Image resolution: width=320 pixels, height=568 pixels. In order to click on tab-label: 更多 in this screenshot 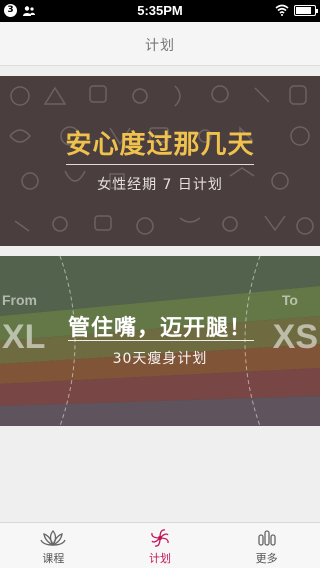, I will do `click(266, 558)`.